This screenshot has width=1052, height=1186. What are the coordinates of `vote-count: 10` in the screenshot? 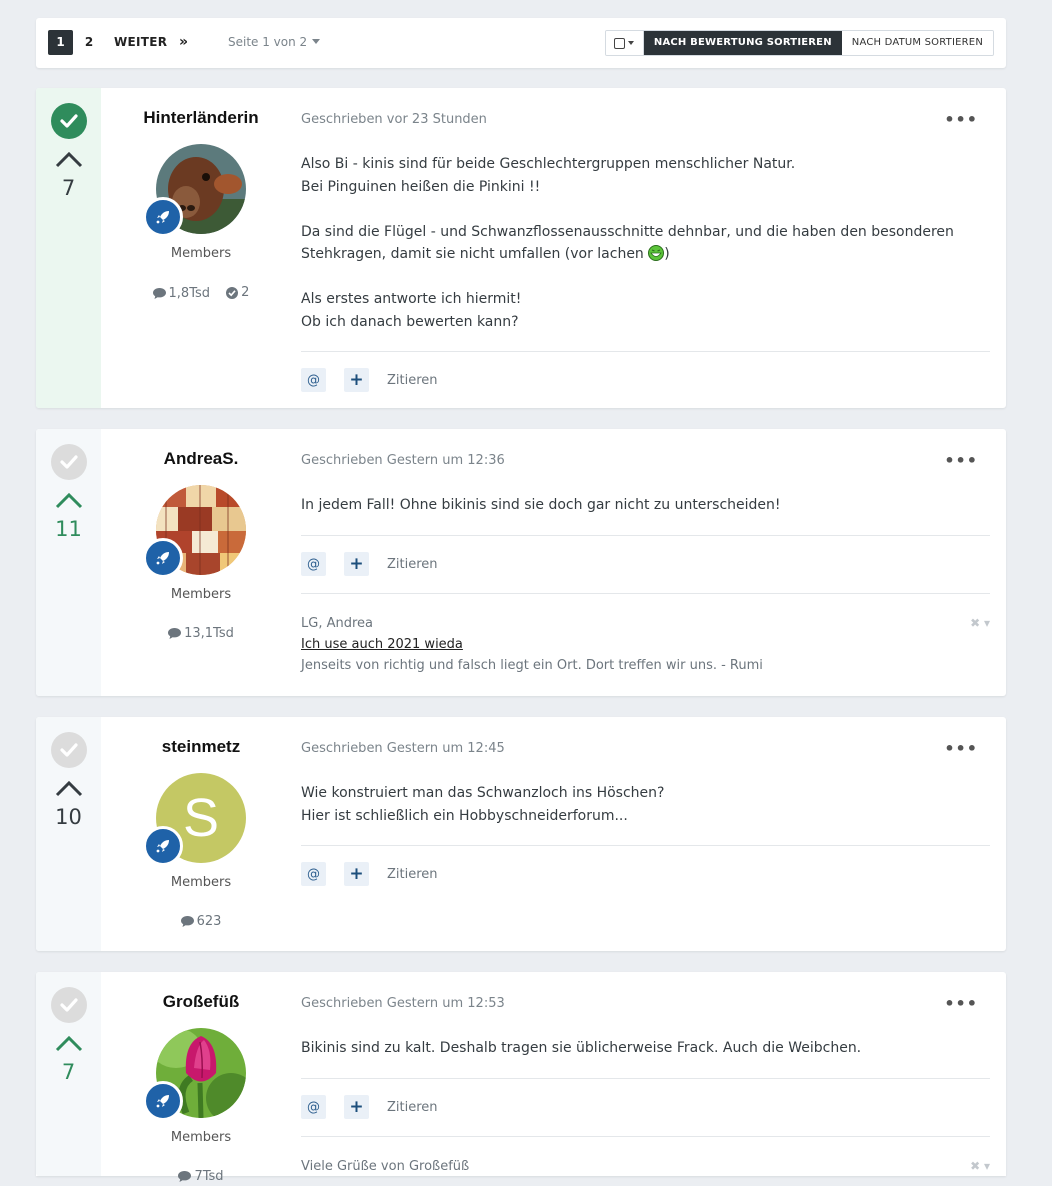 It's located at (68, 817).